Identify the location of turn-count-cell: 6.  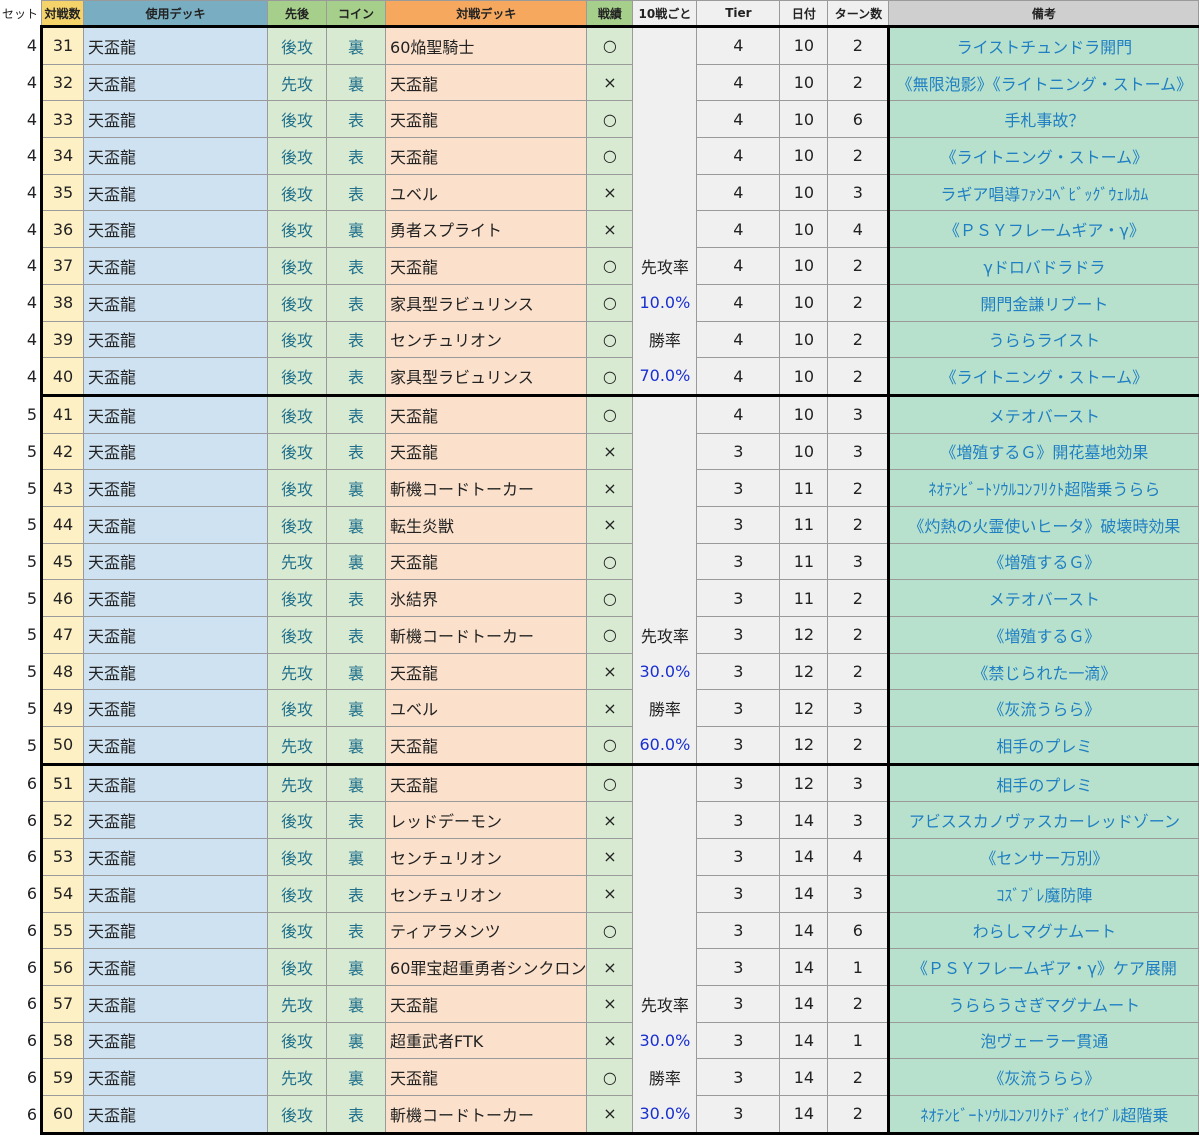
(859, 119).